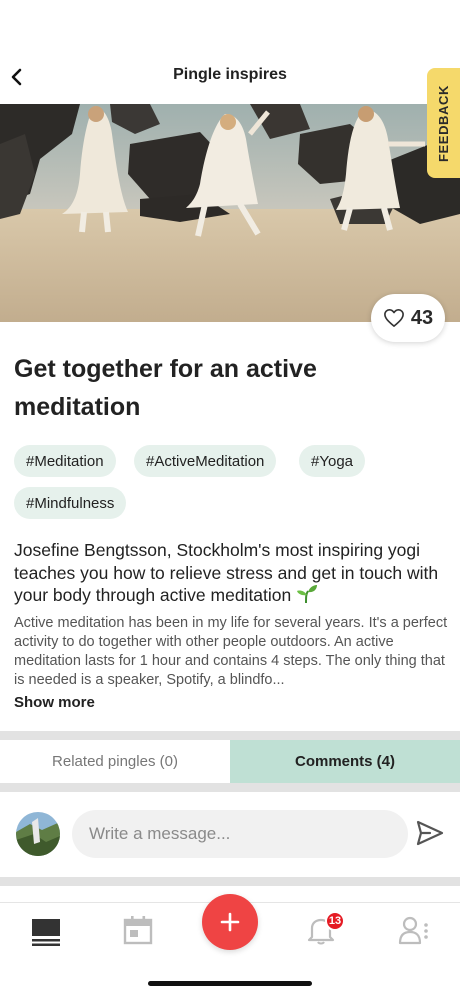 The width and height of the screenshot is (460, 997). What do you see at coordinates (54, 702) in the screenshot?
I see `show-more-link: Show more` at bounding box center [54, 702].